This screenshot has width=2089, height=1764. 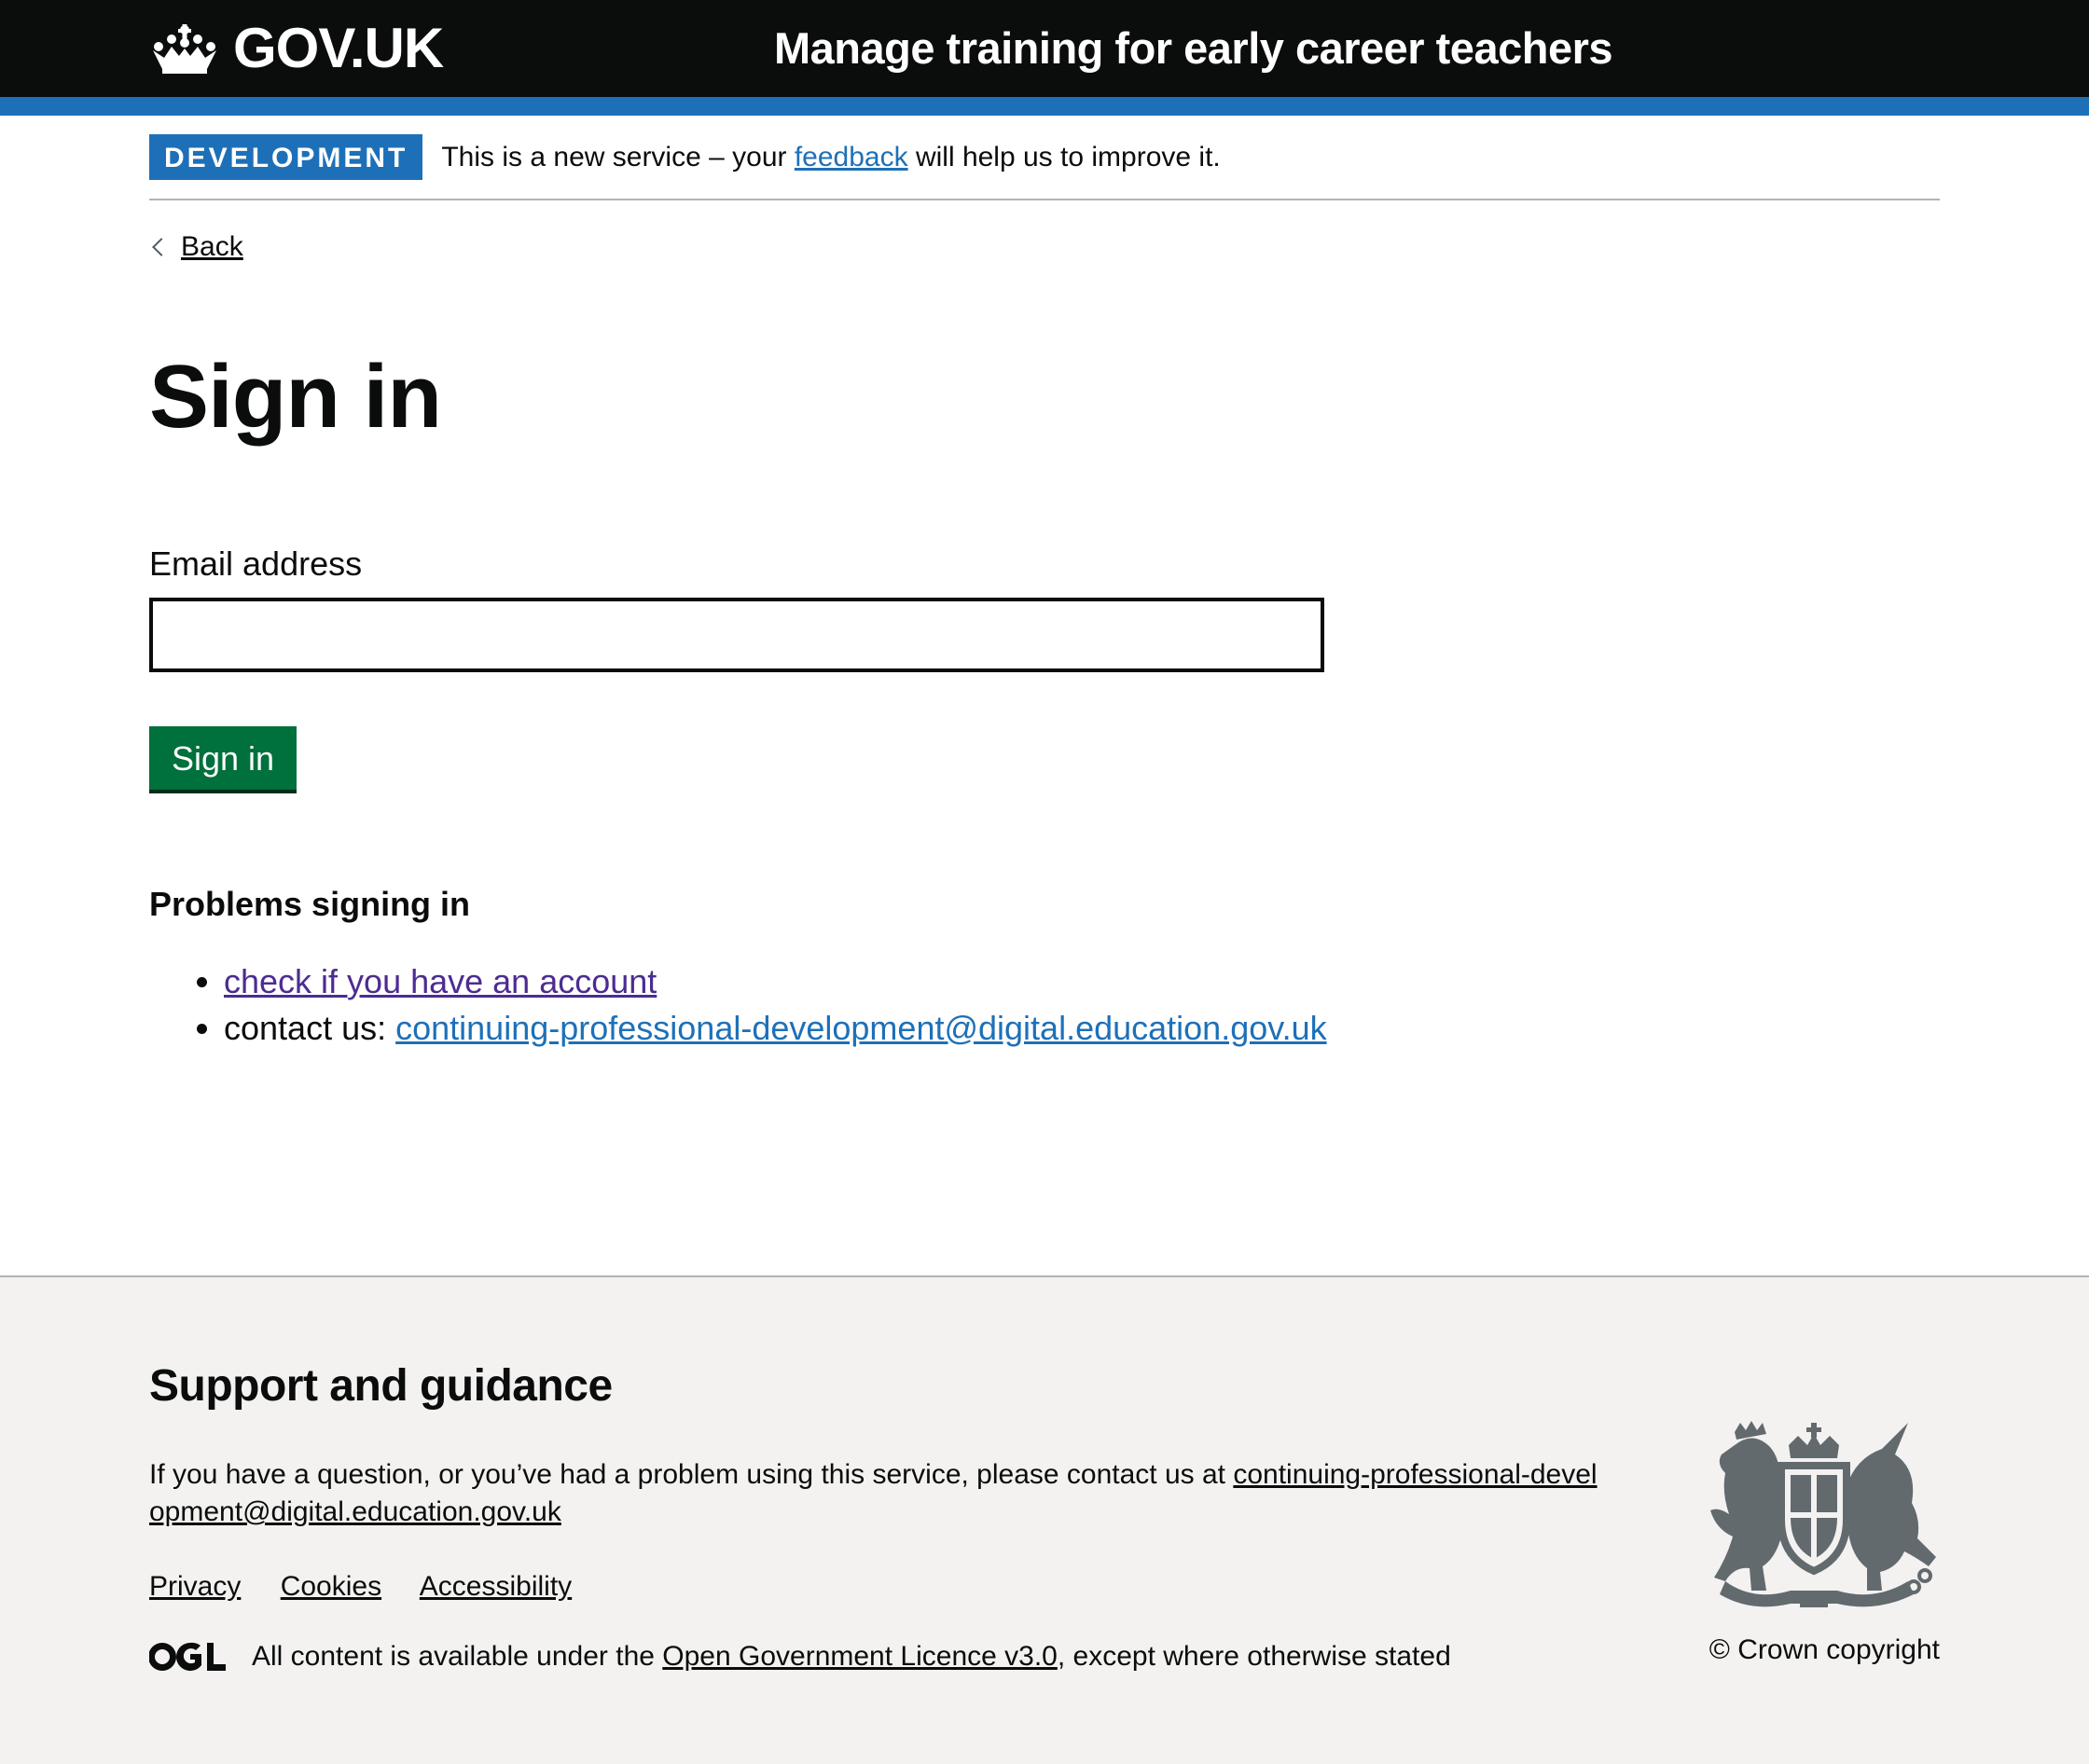 What do you see at coordinates (223, 757) in the screenshot?
I see `sign-in-button: Sign in` at bounding box center [223, 757].